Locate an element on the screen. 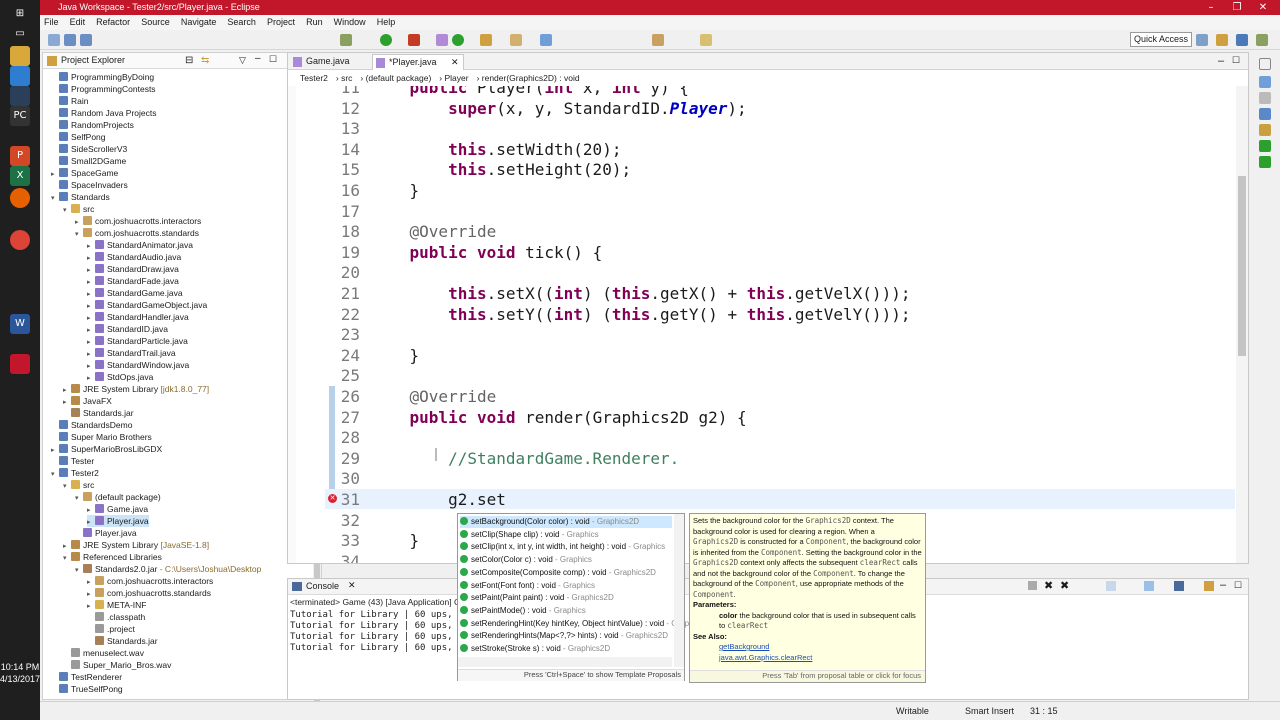  tree-item: ▸ SuperMarioBrosLibGDX is located at coordinates (106, 449).